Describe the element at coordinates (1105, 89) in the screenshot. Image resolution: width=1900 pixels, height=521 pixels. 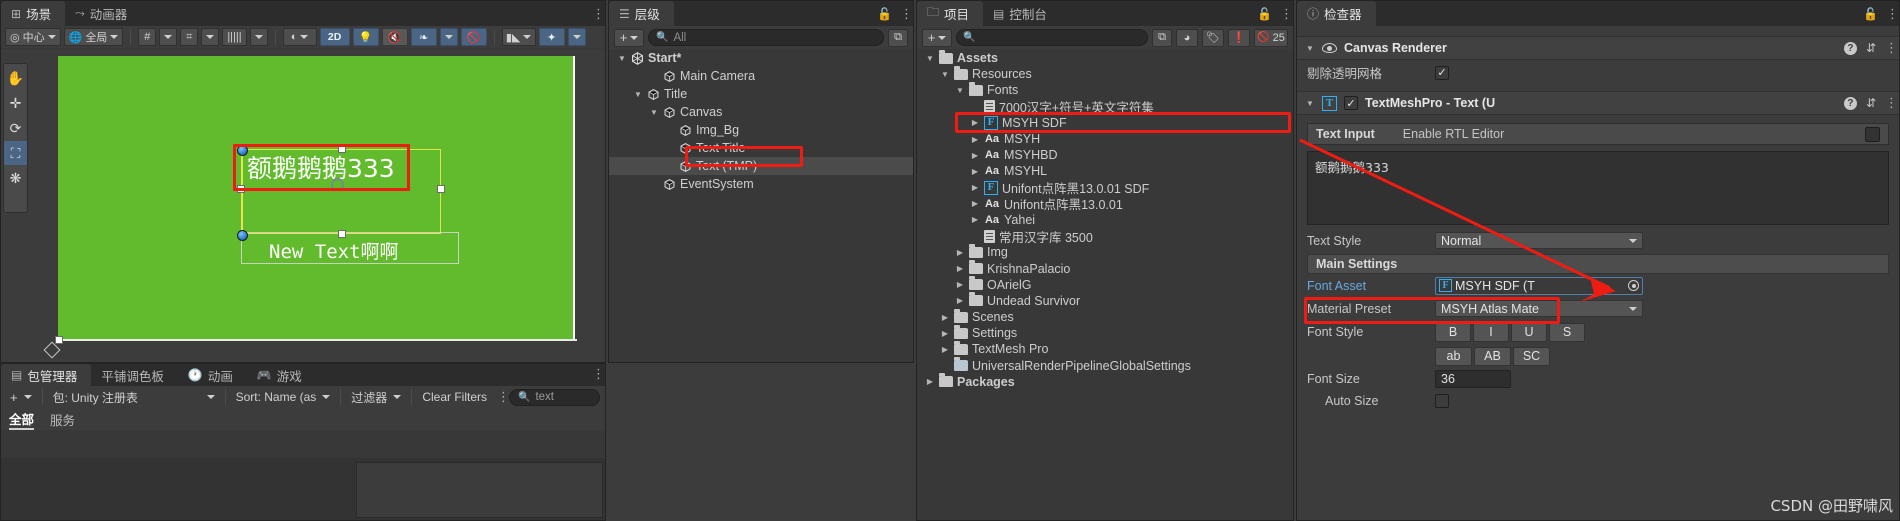
I see `project-row: ▼ Fonts` at that location.